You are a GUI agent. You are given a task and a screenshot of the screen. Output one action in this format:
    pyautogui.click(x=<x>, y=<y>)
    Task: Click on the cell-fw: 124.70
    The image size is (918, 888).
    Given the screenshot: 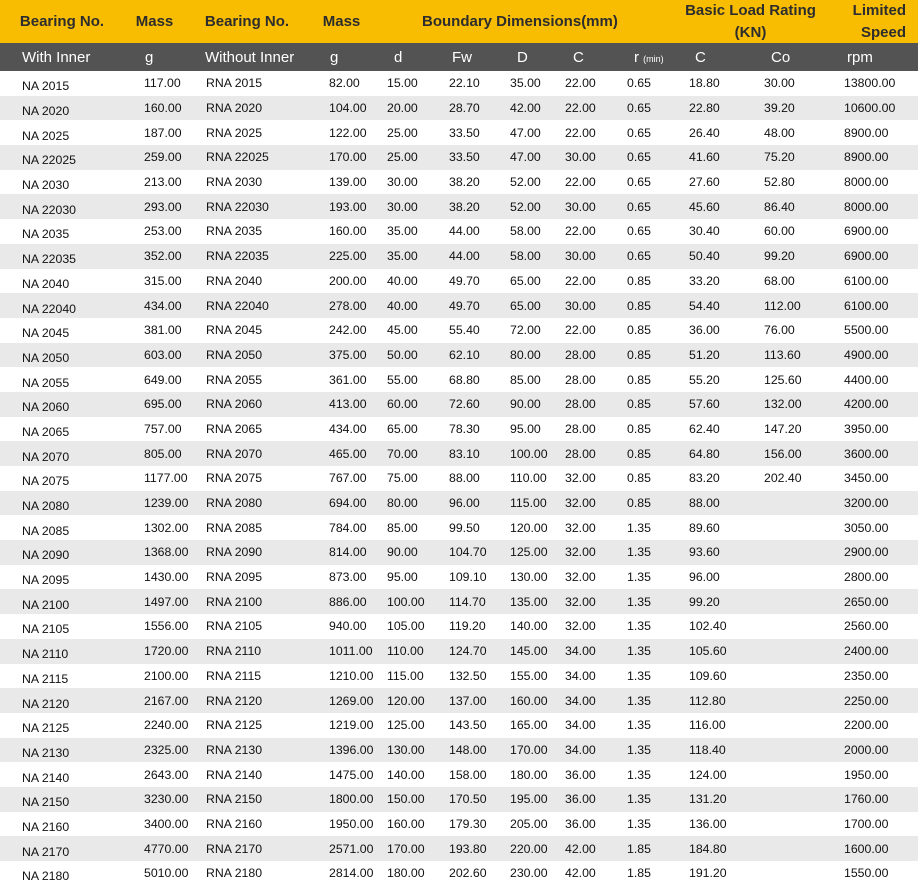 What is the action you would take?
    pyautogui.click(x=468, y=651)
    